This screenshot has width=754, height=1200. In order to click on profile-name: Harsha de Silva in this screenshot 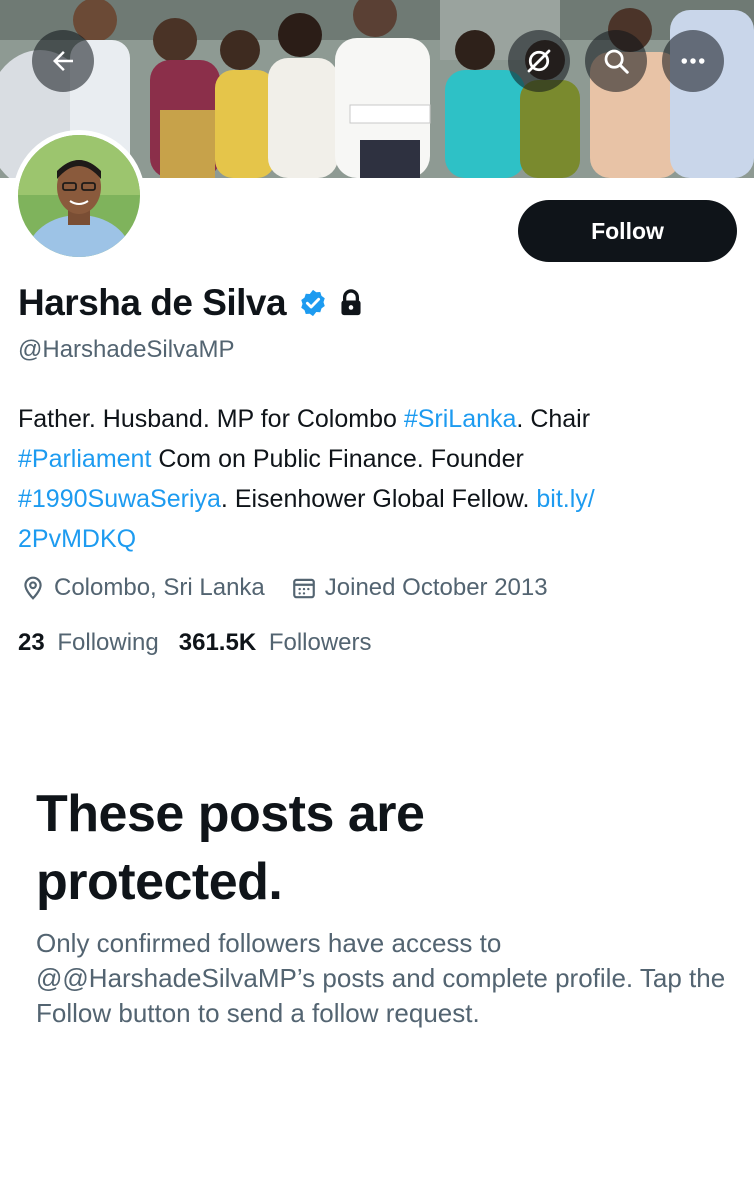, I will do `click(152, 302)`.